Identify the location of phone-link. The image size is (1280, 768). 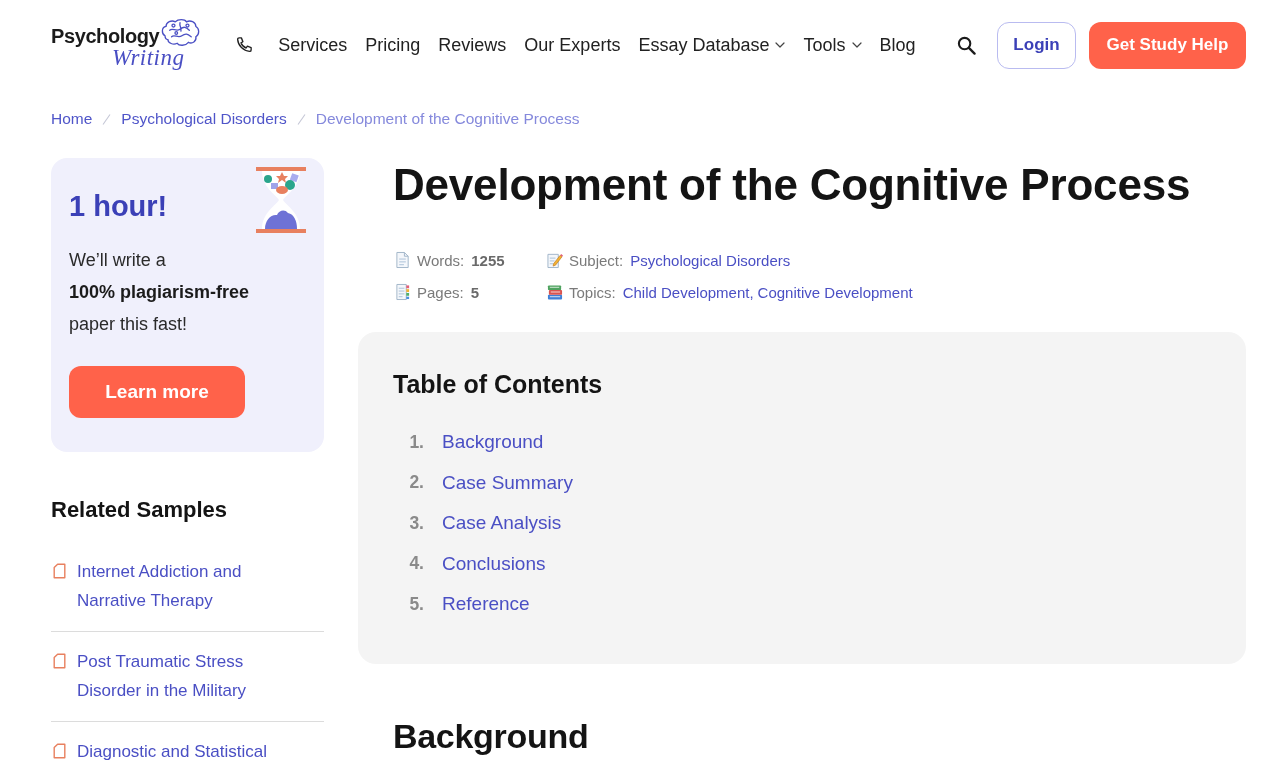
(244, 45).